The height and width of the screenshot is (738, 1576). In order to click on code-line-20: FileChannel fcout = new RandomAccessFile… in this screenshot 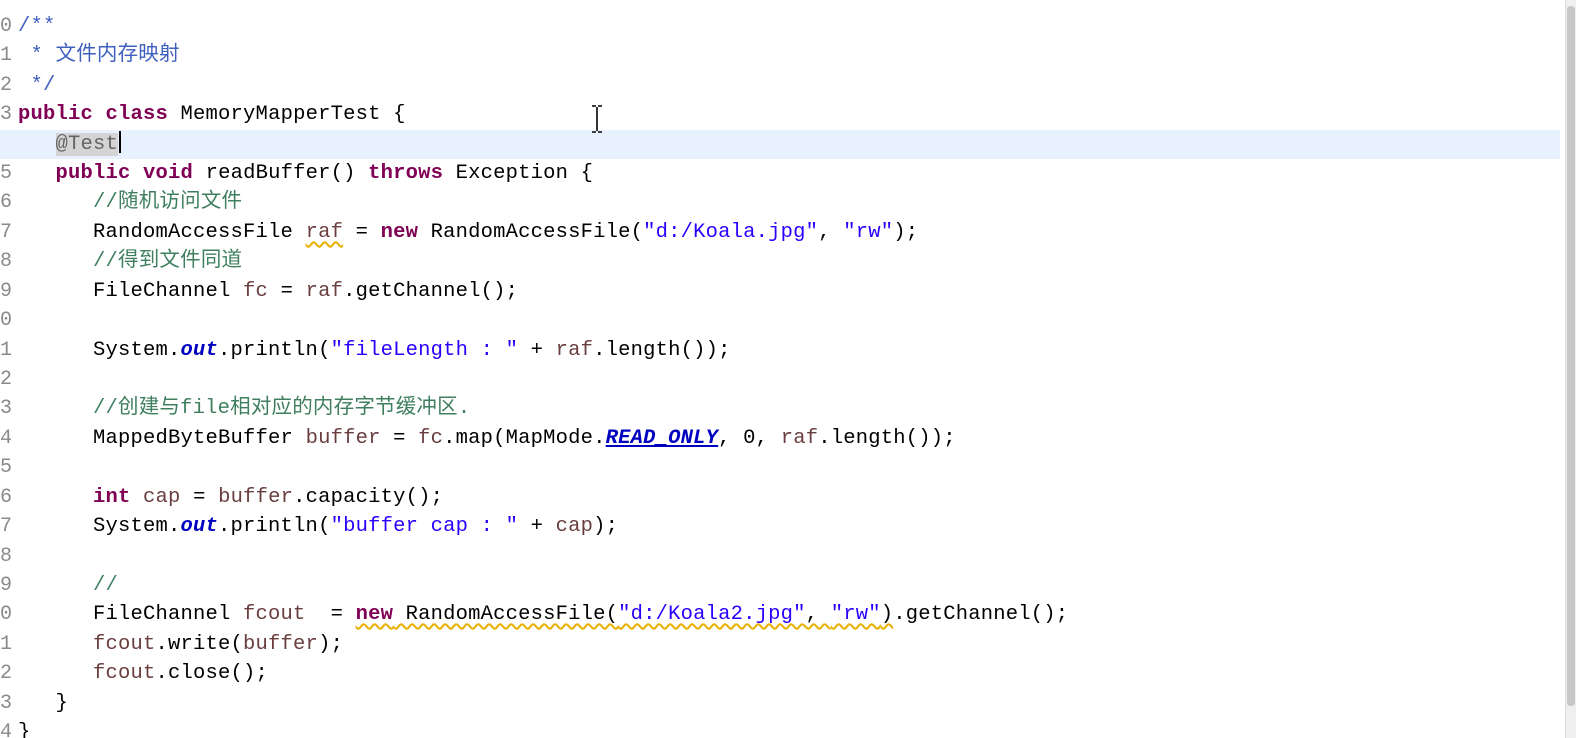, I will do `click(789, 614)`.